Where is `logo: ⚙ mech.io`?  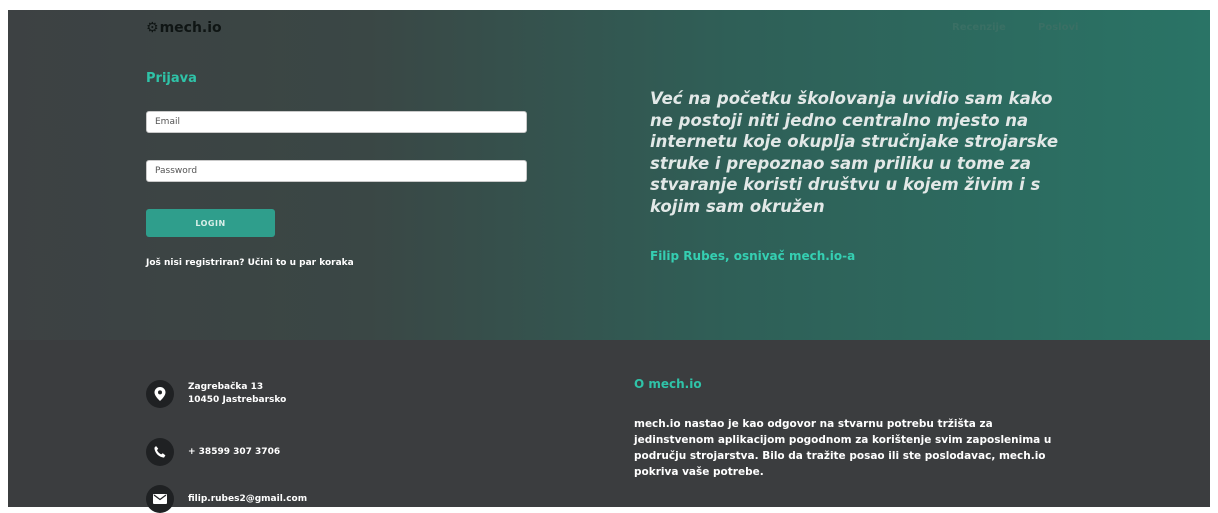
logo: ⚙ mech.io is located at coordinates (184, 28).